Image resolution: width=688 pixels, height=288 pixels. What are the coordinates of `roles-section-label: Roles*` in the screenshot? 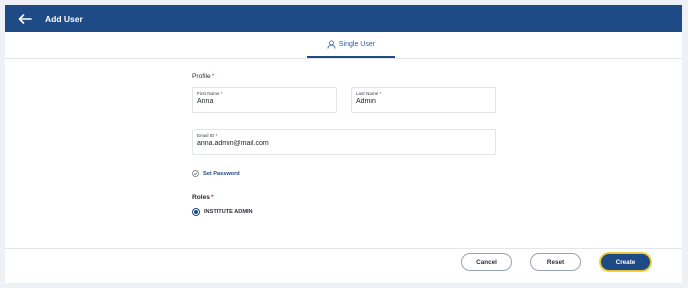 It's located at (203, 197).